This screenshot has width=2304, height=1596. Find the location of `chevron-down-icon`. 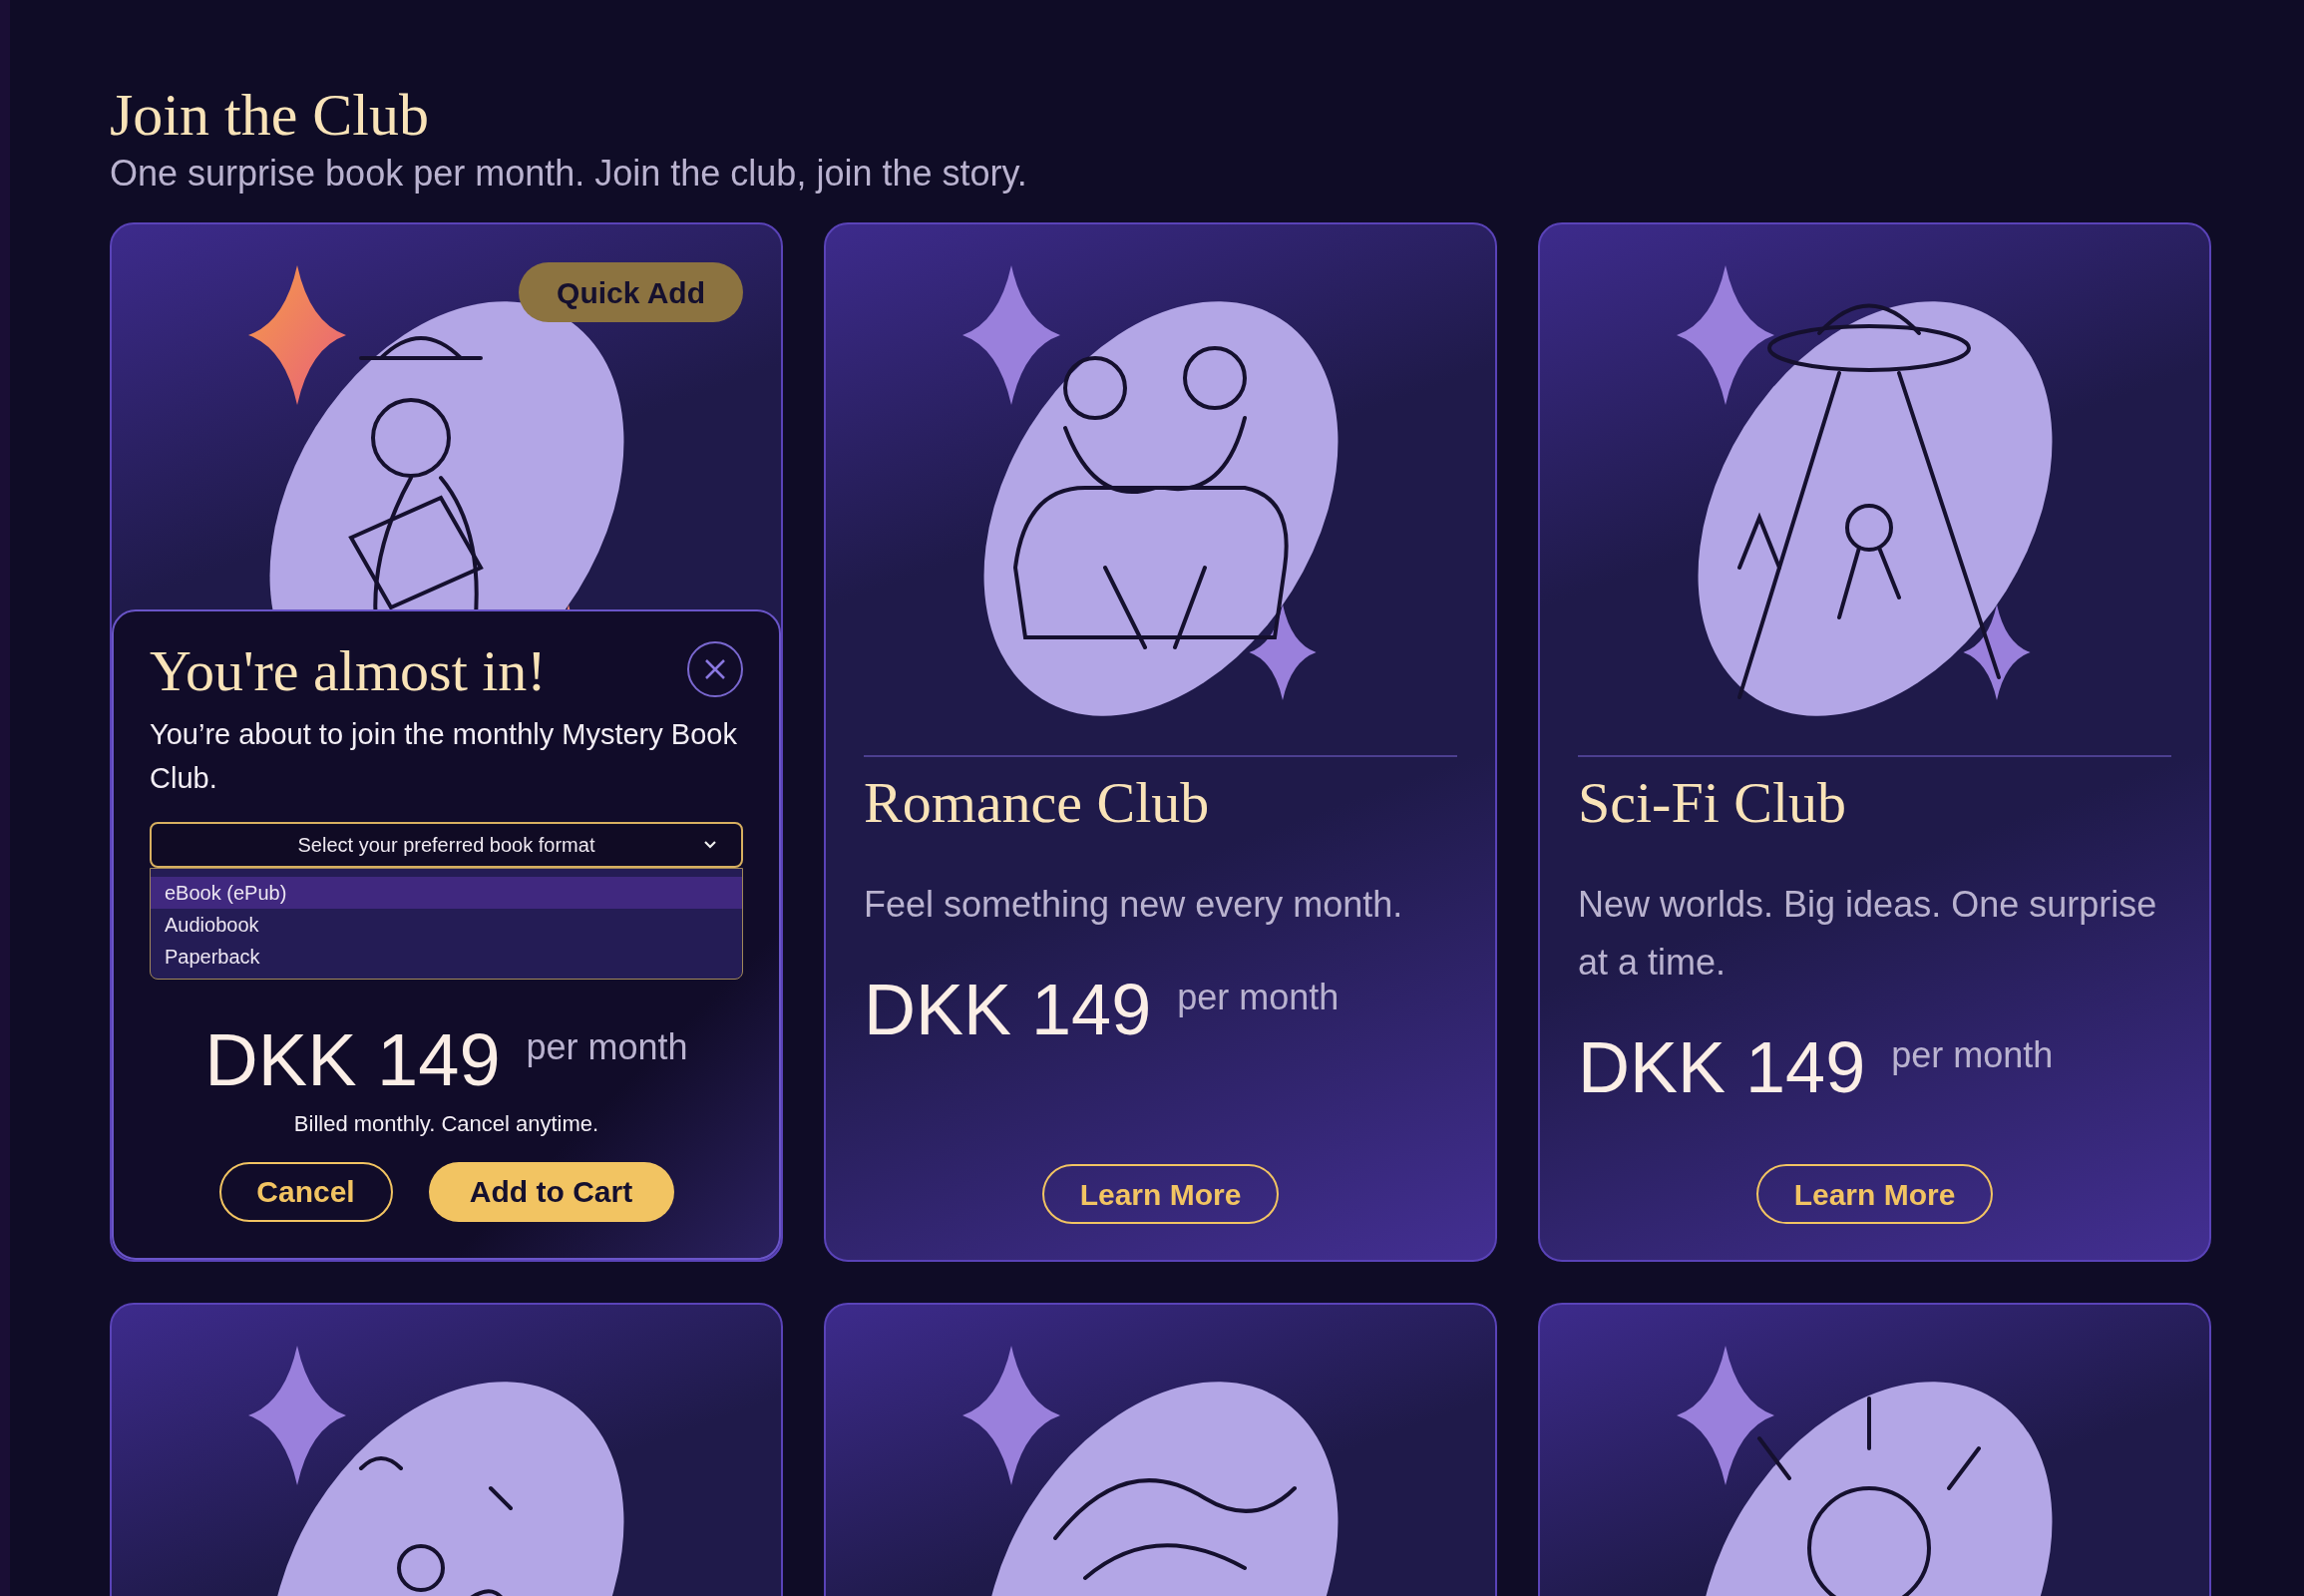

chevron-down-icon is located at coordinates (710, 844).